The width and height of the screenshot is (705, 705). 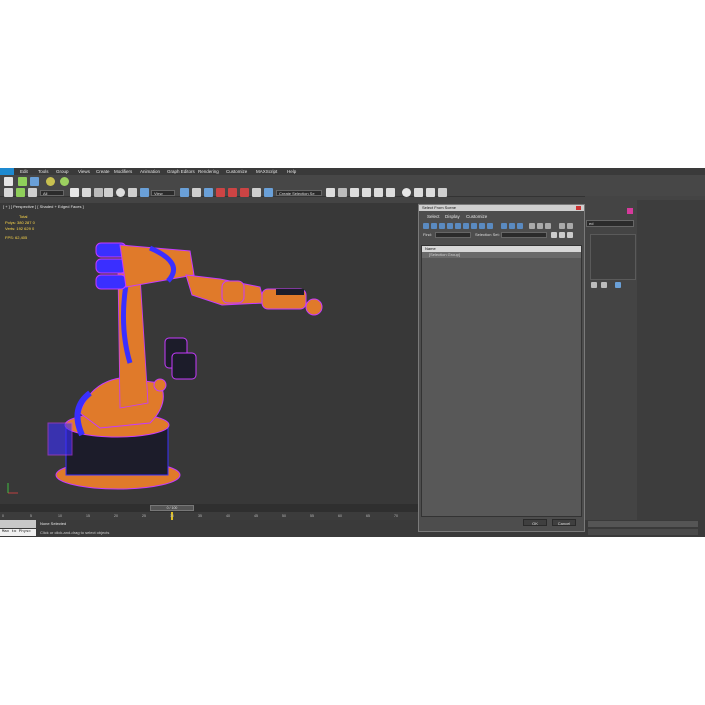 I want to click on graphite-tools-icon, so click(x=366, y=192).